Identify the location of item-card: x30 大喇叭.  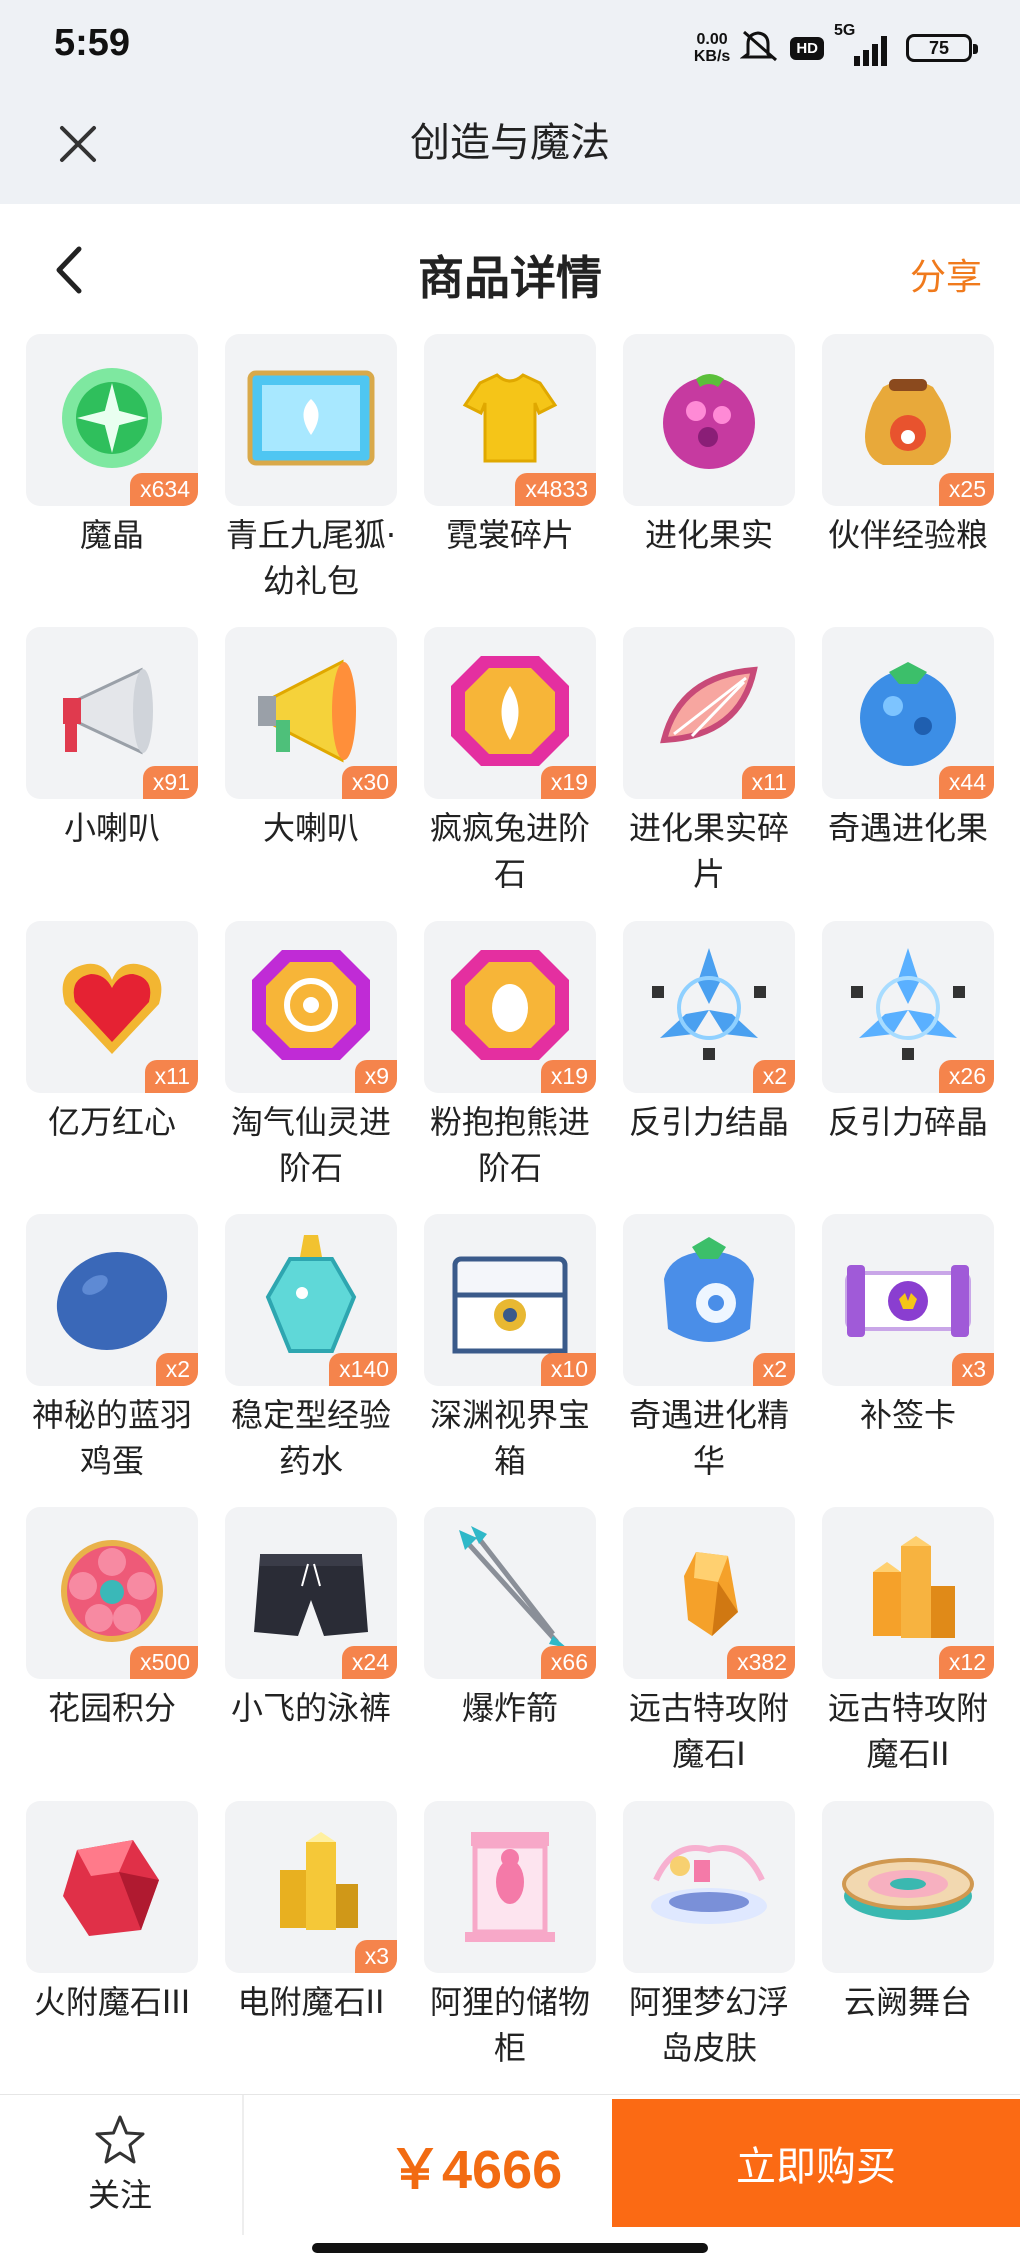
(311, 773).